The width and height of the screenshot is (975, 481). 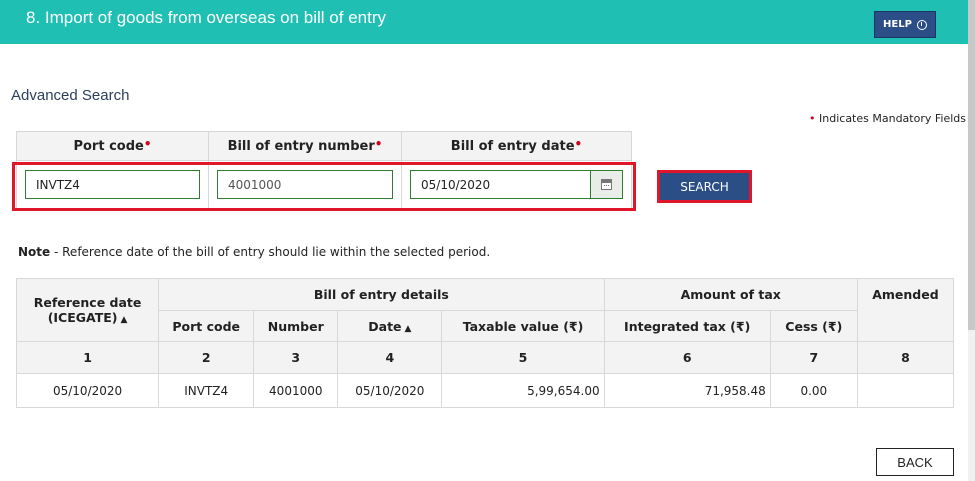 What do you see at coordinates (812, 118) in the screenshot?
I see `required-marker: •` at bounding box center [812, 118].